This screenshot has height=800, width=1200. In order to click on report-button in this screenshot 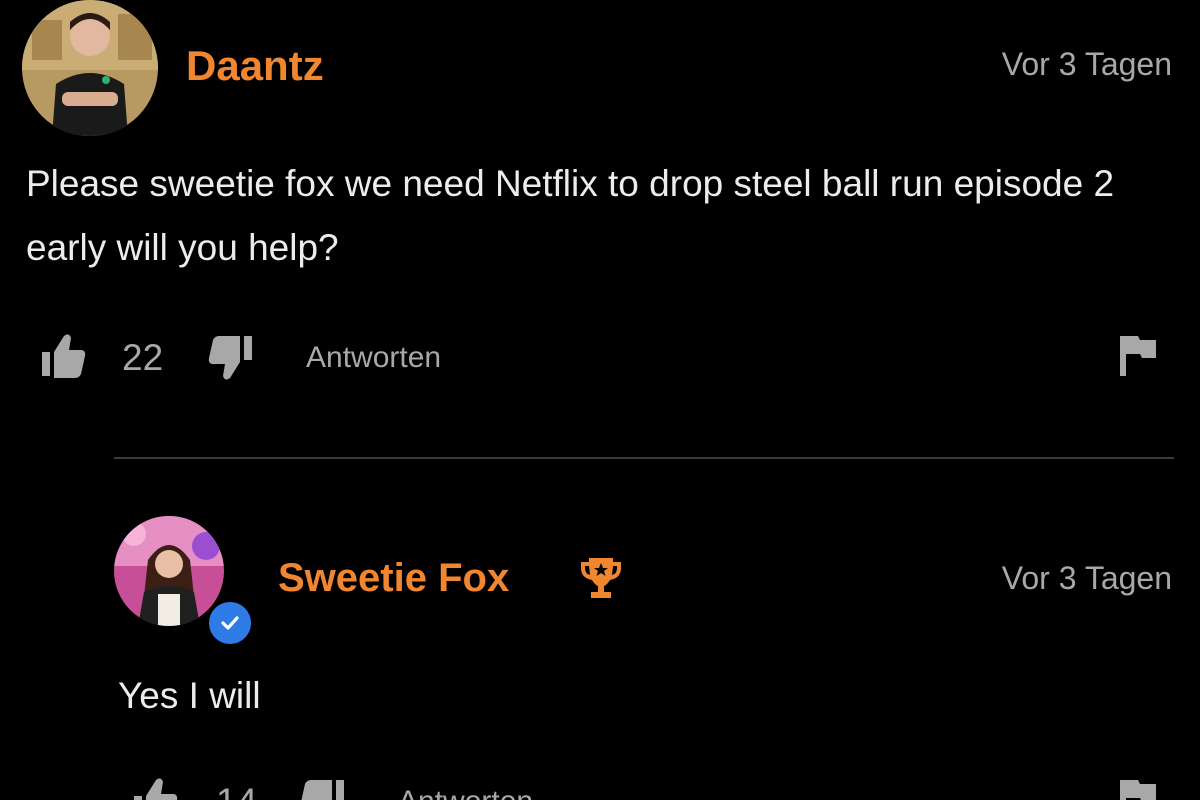, I will do `click(1139, 788)`.